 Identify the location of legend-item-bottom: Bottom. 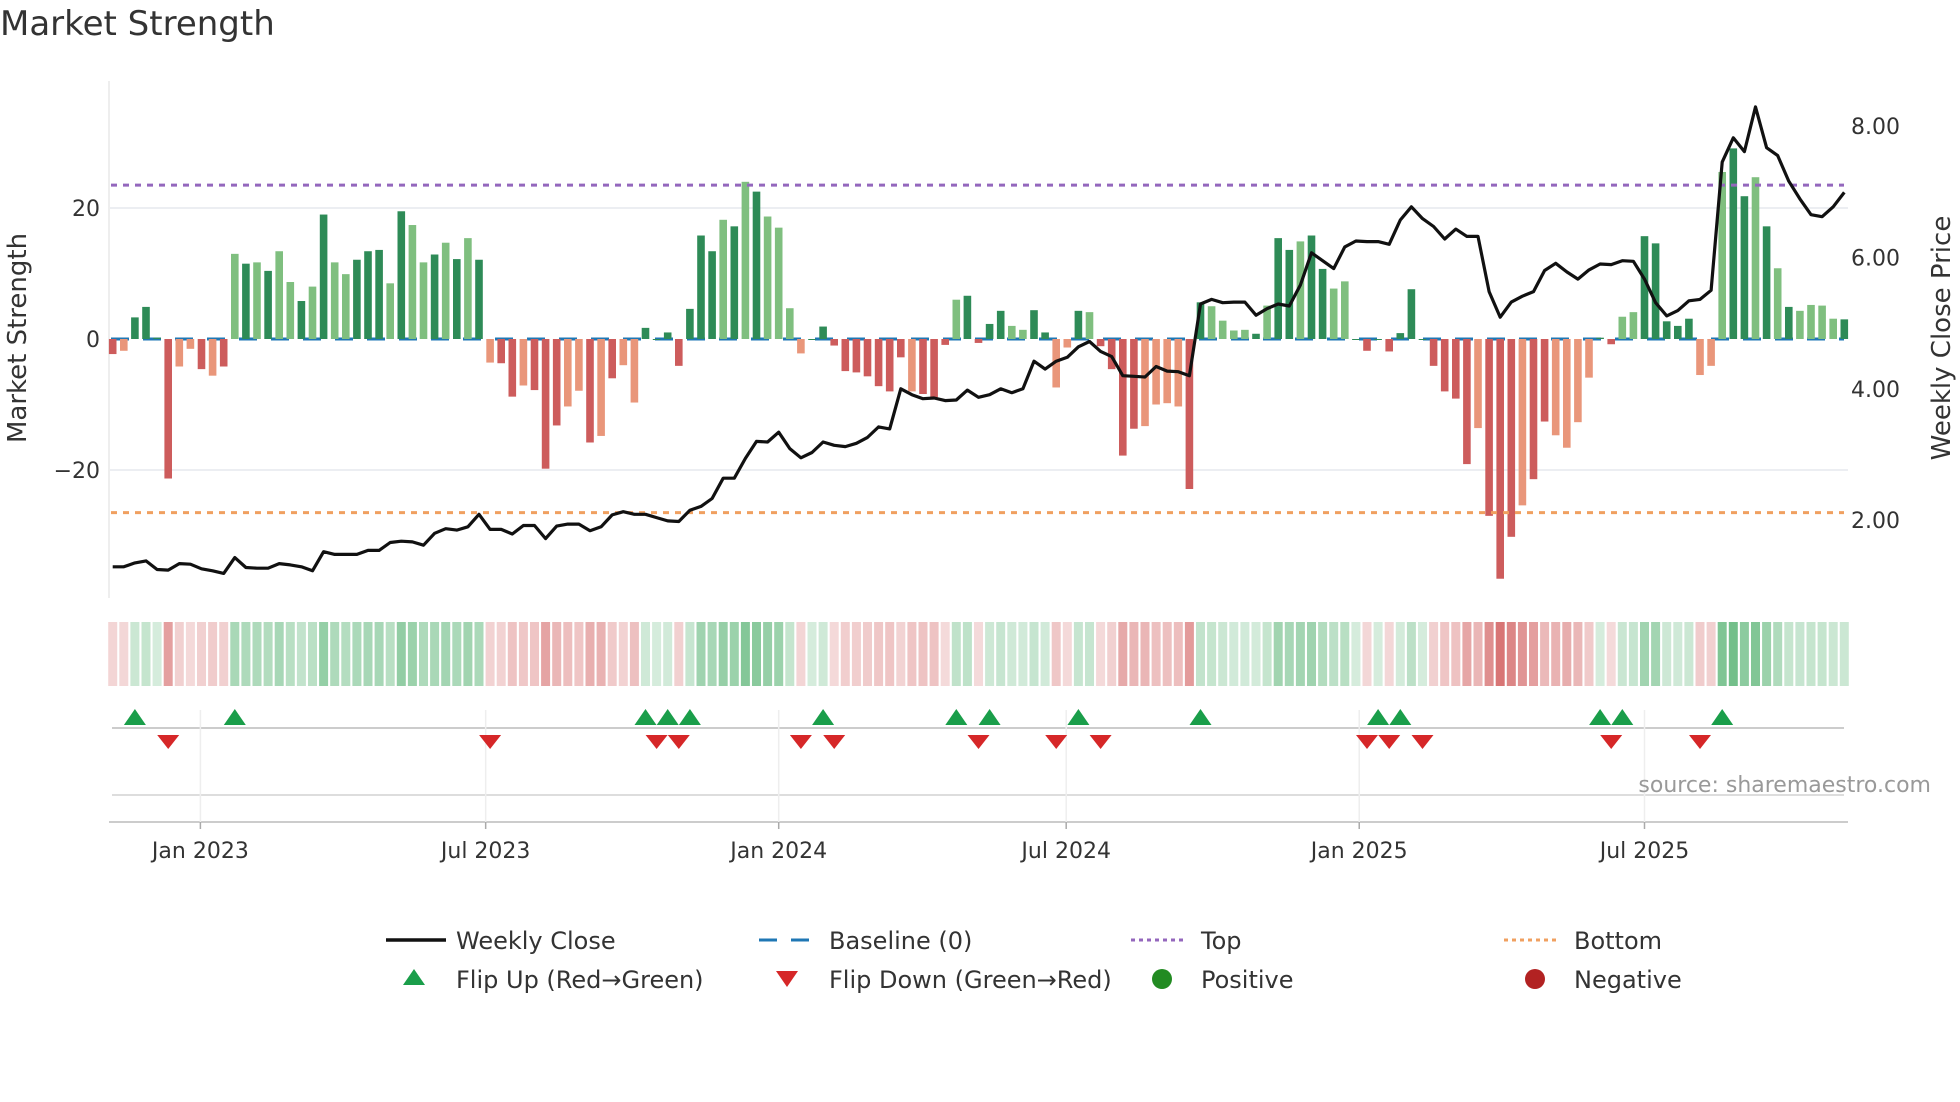
(1583, 941).